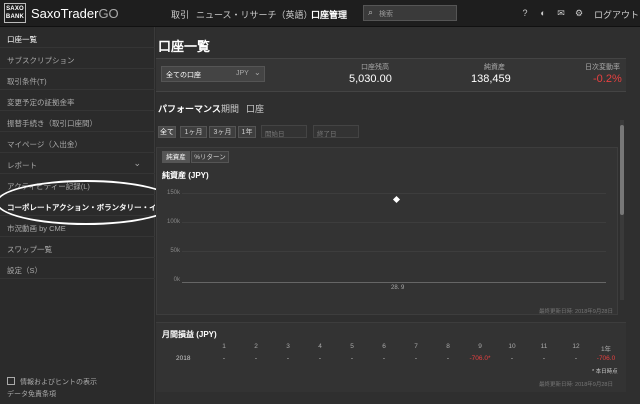 This screenshot has width=640, height=404. What do you see at coordinates (320, 346) in the screenshot?
I see `monthly-header: 4` at bounding box center [320, 346].